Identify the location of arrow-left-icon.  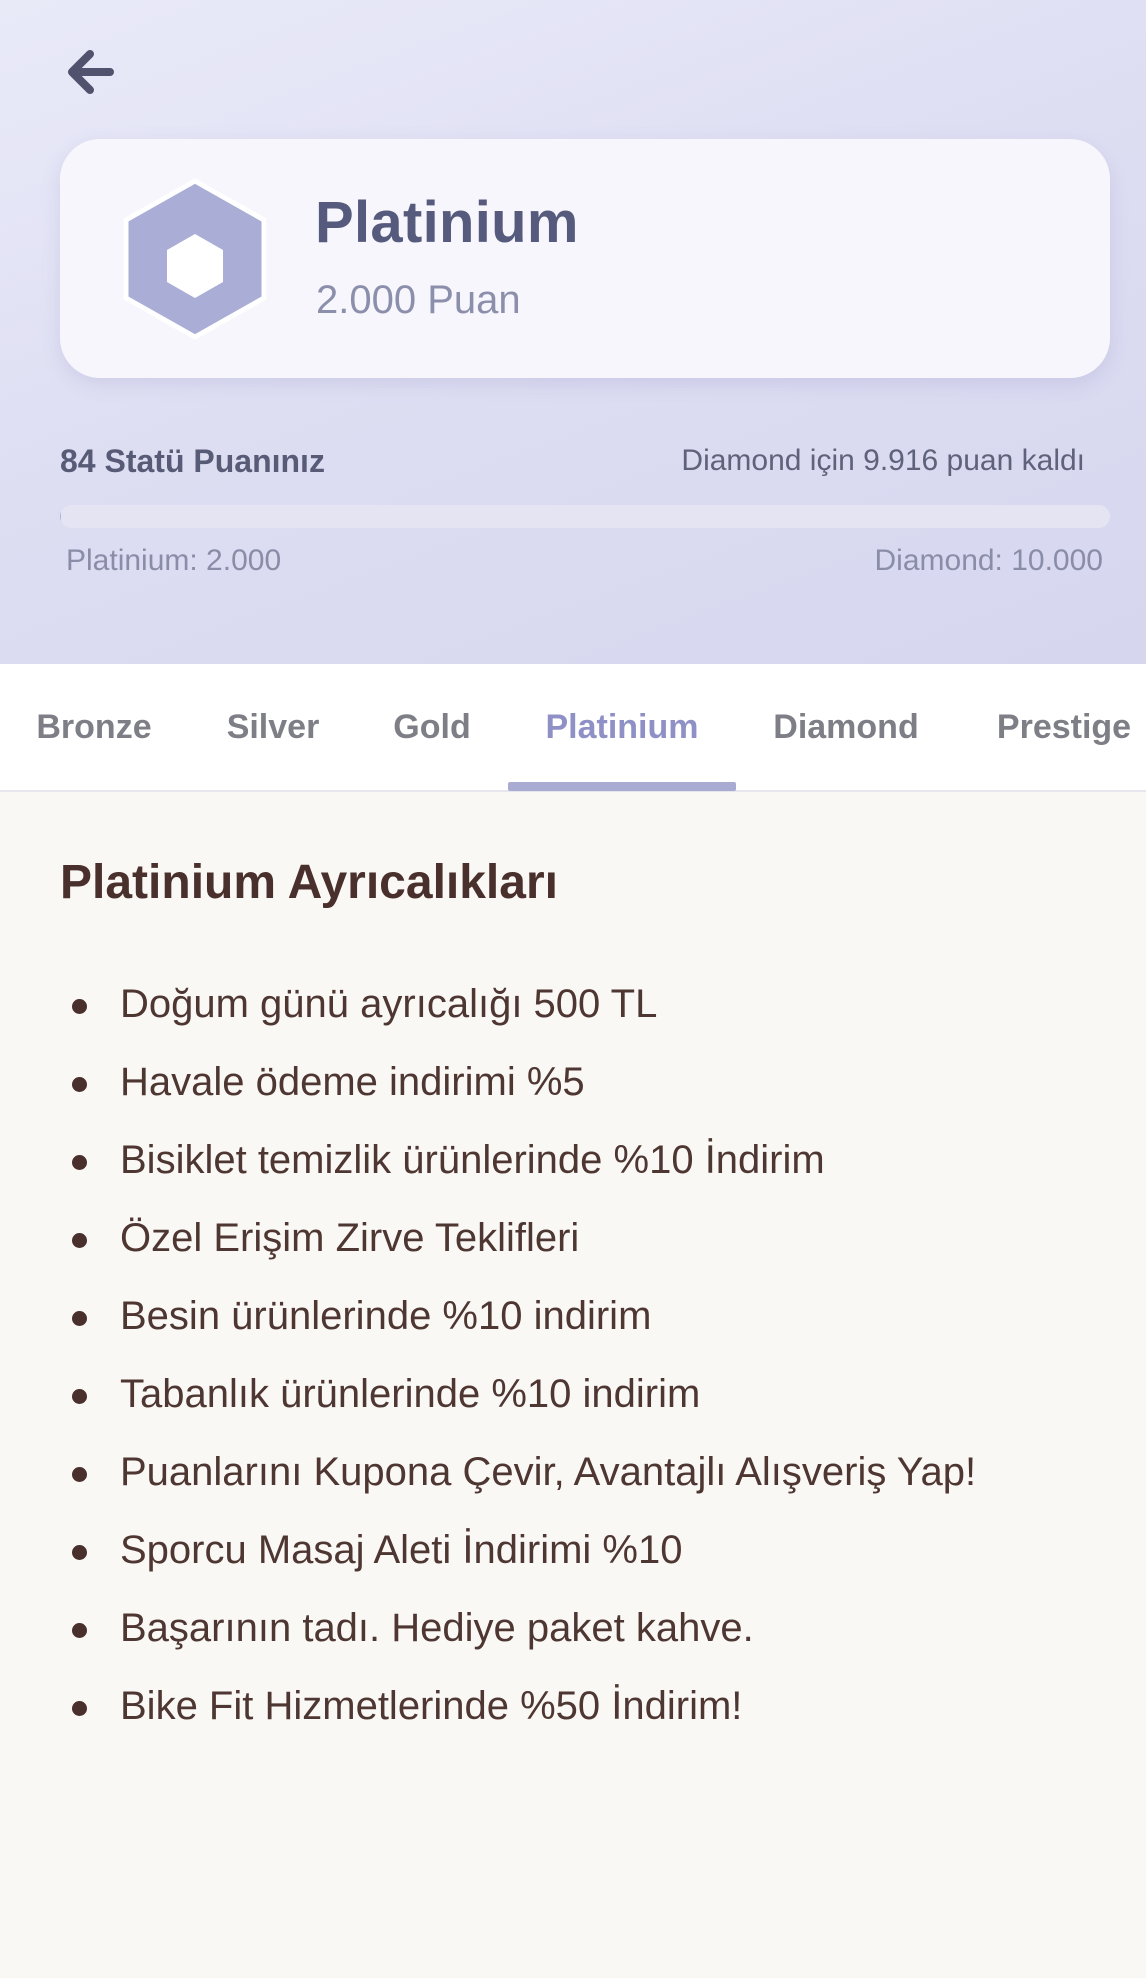
(91, 72).